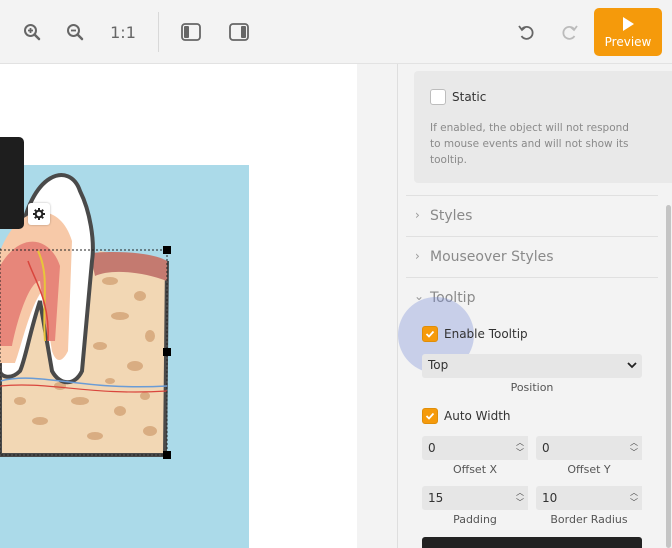  I want to click on toolbar: 1:1 Preview, so click(336, 32).